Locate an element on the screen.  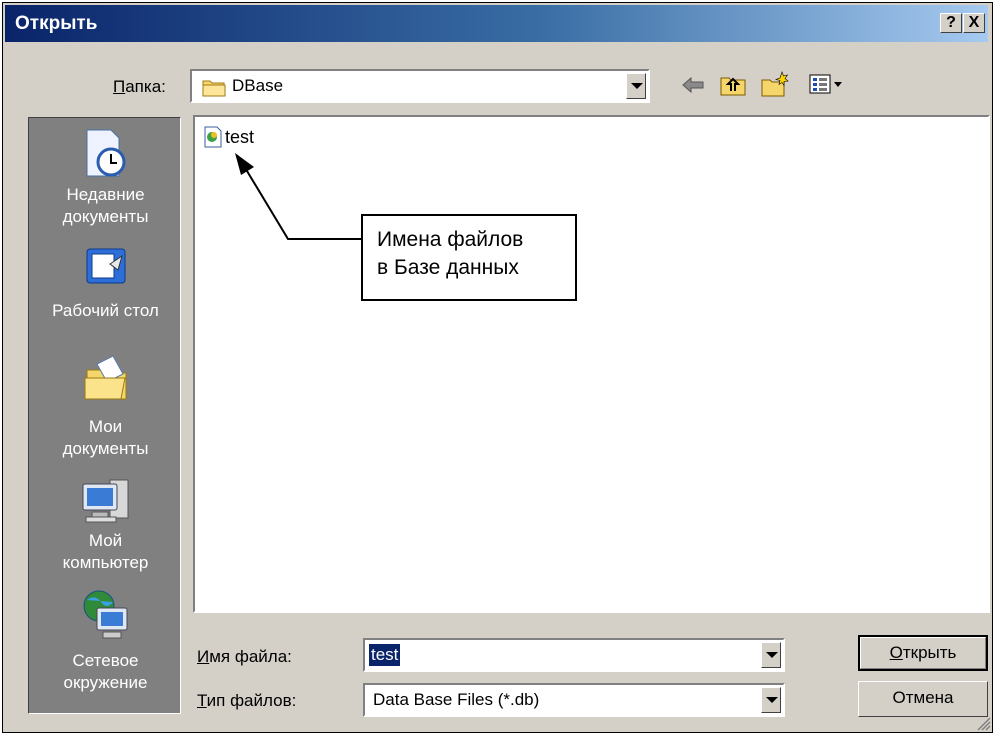
cancel-button: Отмена is located at coordinates (923, 699).